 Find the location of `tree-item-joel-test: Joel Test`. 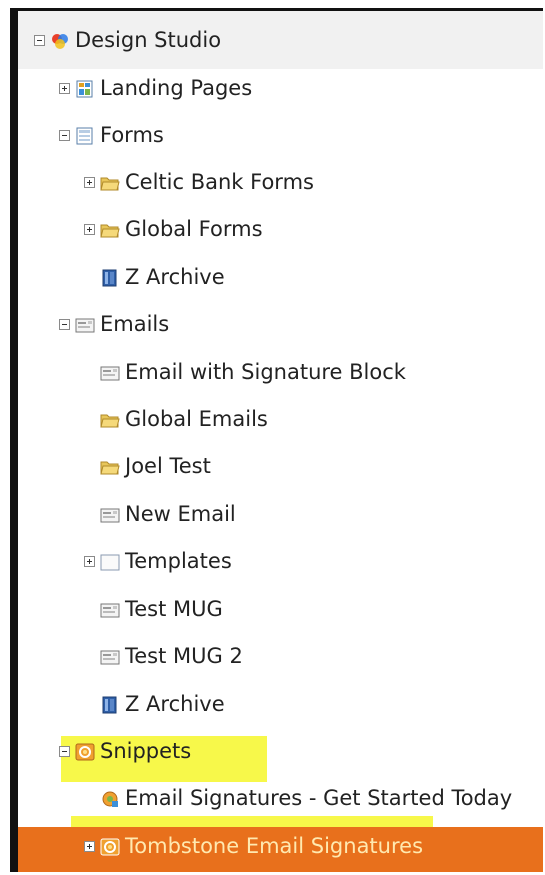

tree-item-joel-test: Joel Test is located at coordinates (147, 466).